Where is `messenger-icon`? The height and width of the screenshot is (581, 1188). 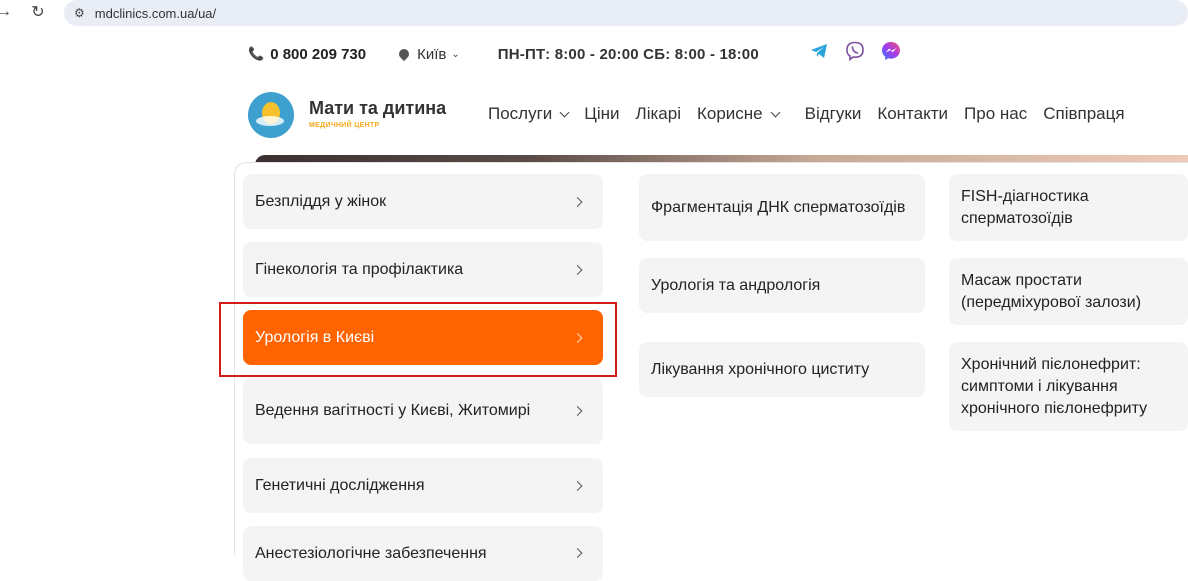
messenger-icon is located at coordinates (891, 51).